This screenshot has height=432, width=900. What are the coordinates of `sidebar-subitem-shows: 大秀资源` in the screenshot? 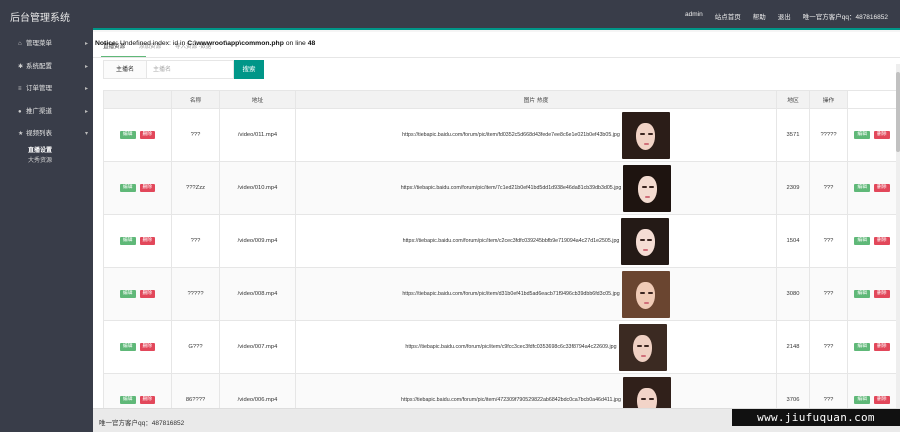 It's located at (46, 161).